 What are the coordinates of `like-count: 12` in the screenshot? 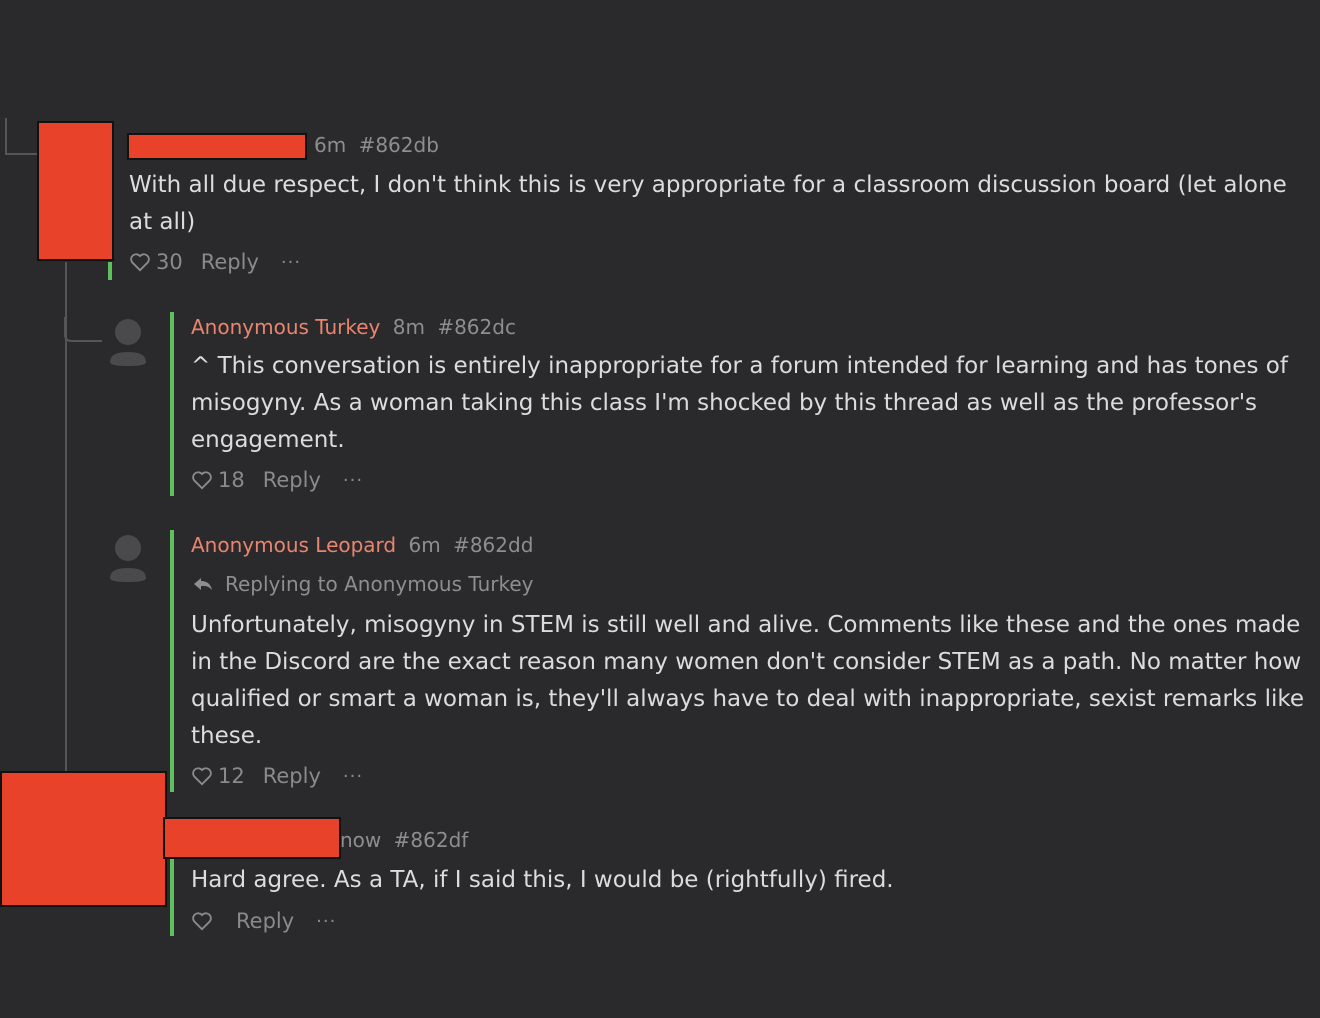 It's located at (231, 776).